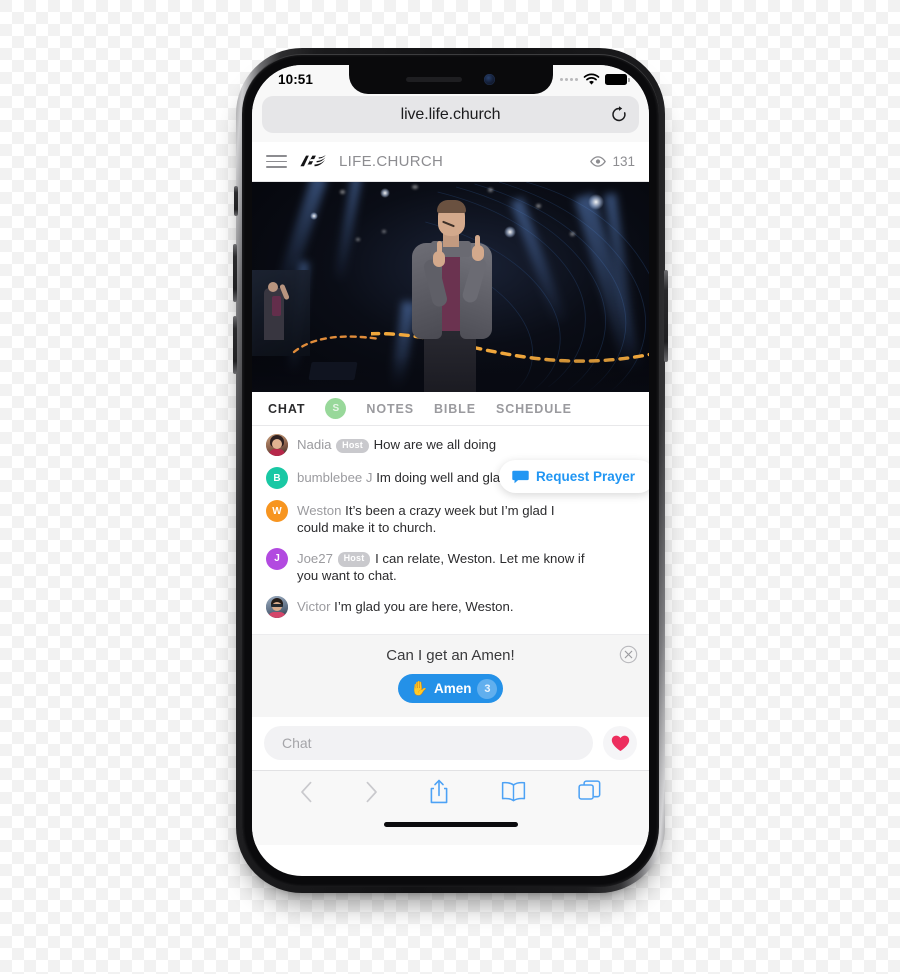  What do you see at coordinates (276, 161) in the screenshot?
I see `hamburger-icon` at bounding box center [276, 161].